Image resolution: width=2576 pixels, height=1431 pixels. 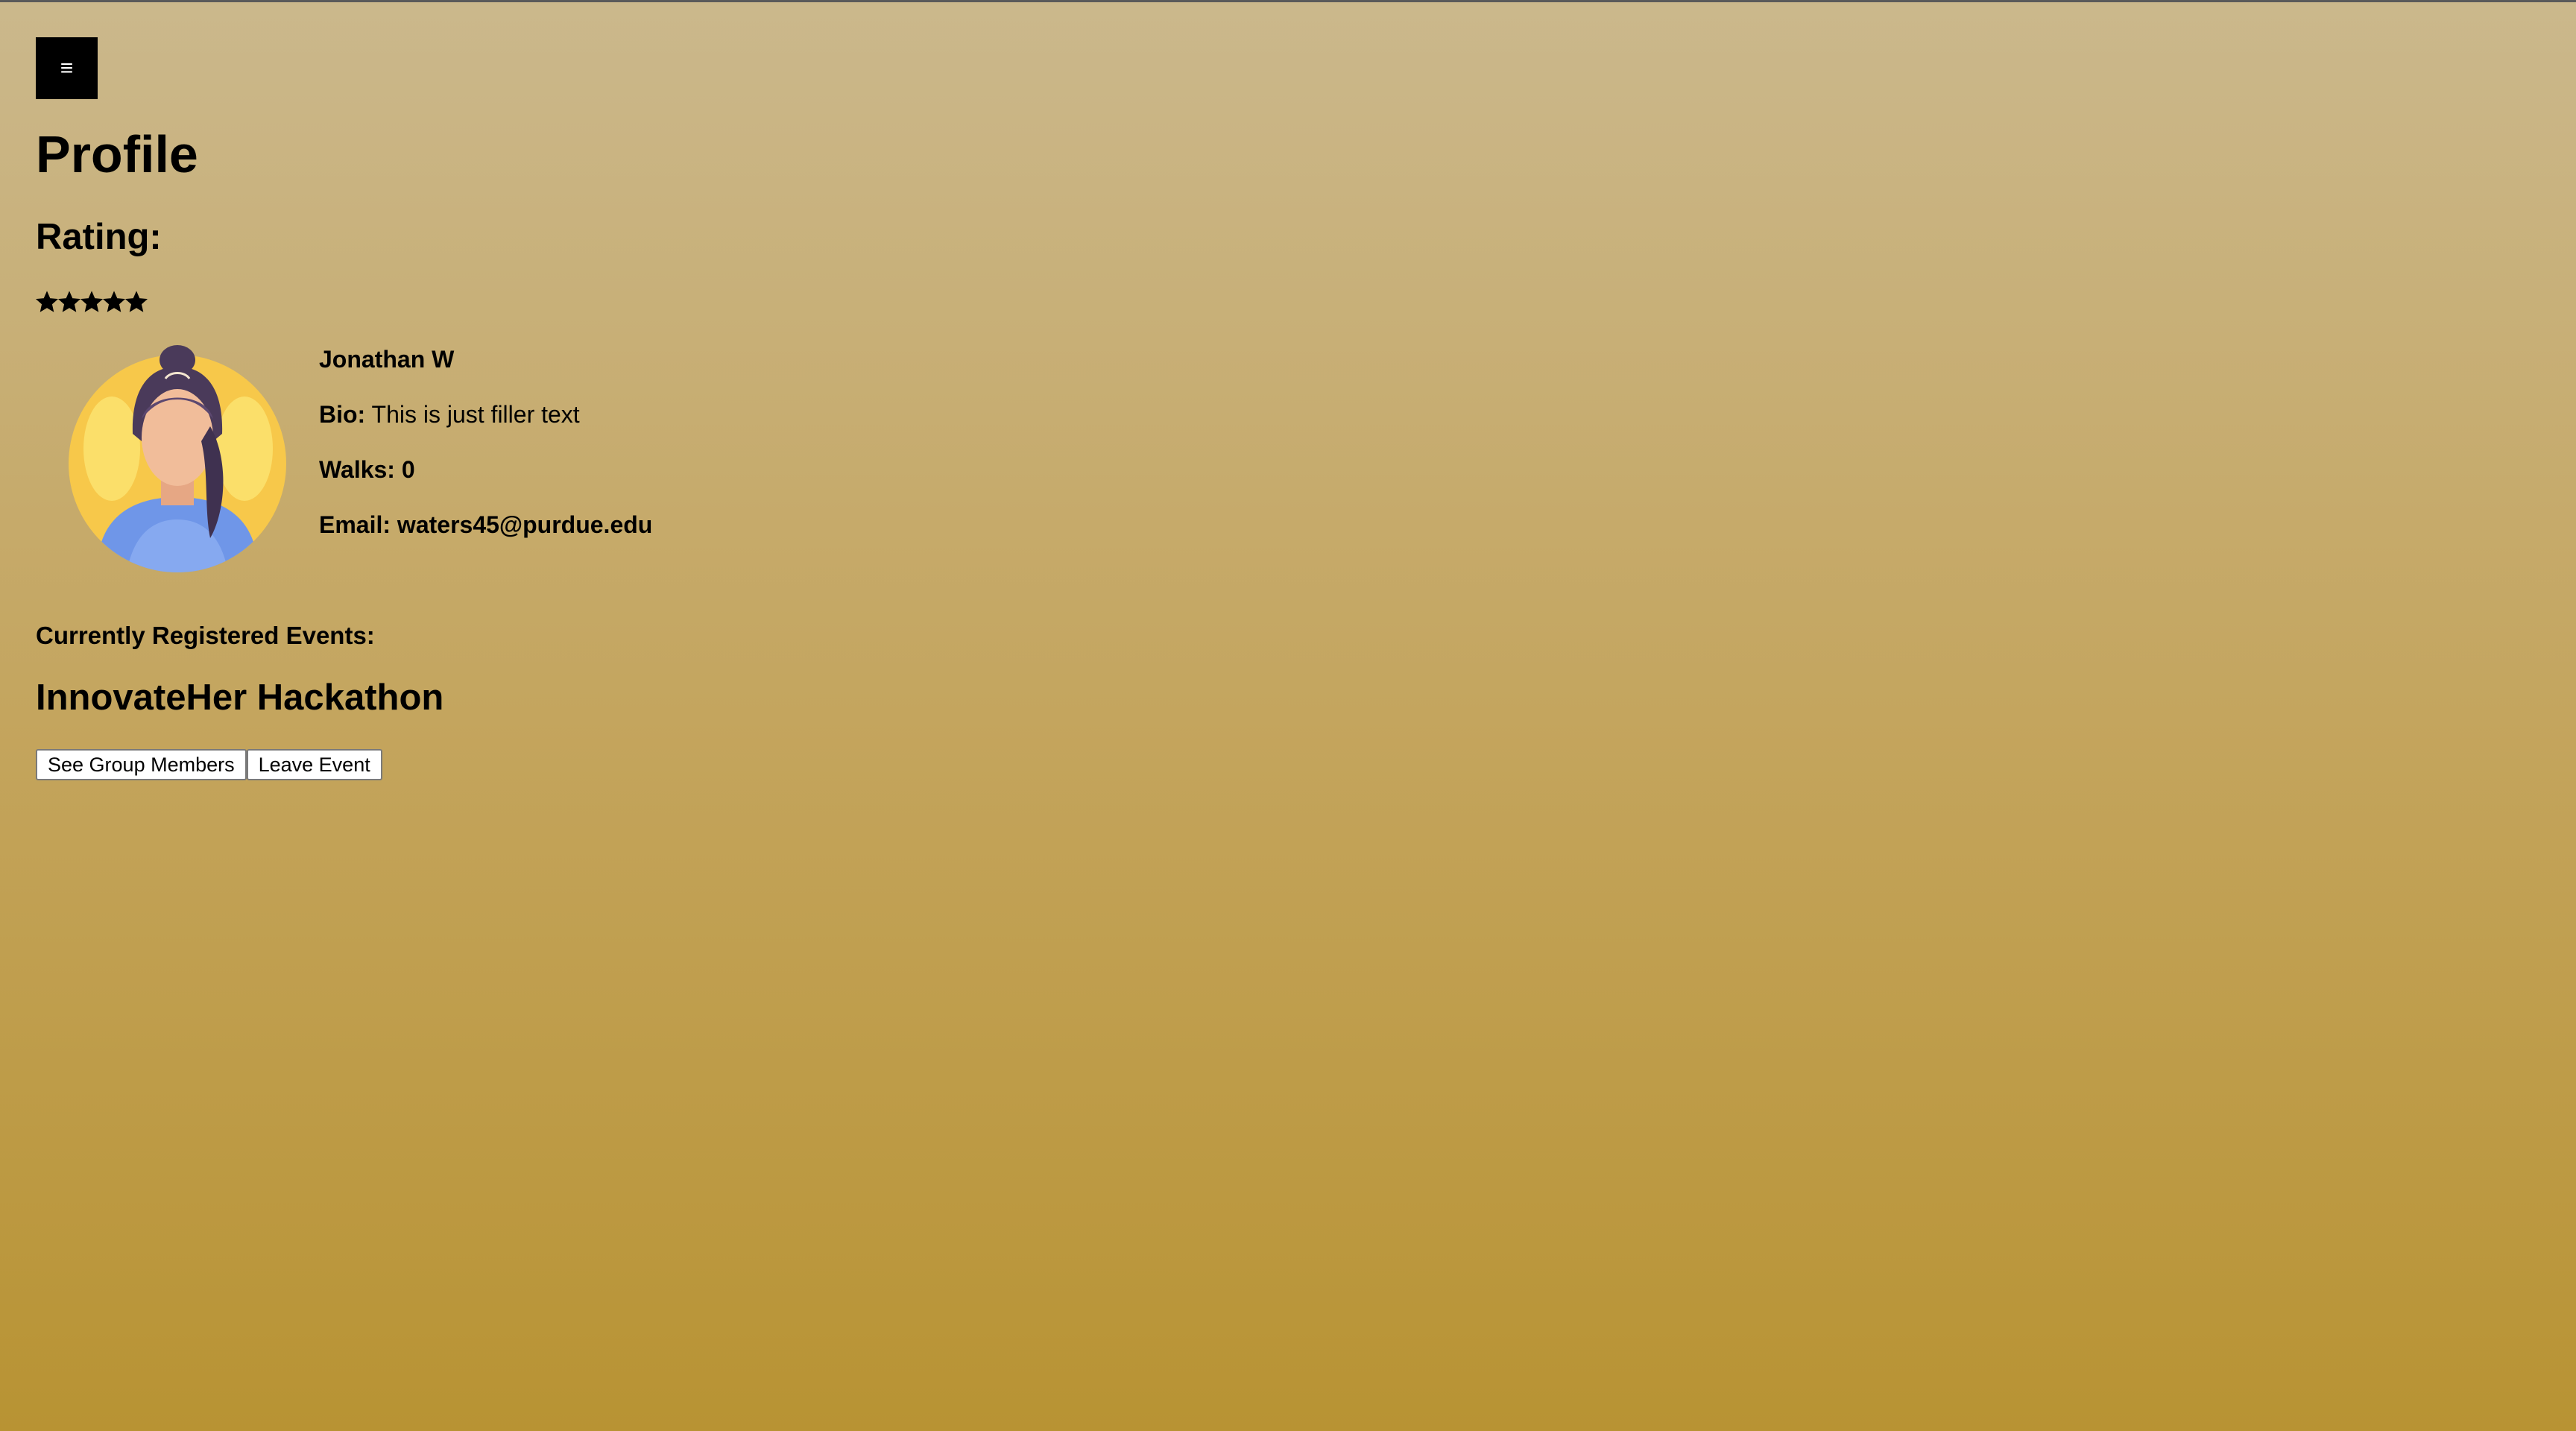 I want to click on event-actions: See Group Members Leave Event, so click(x=209, y=765).